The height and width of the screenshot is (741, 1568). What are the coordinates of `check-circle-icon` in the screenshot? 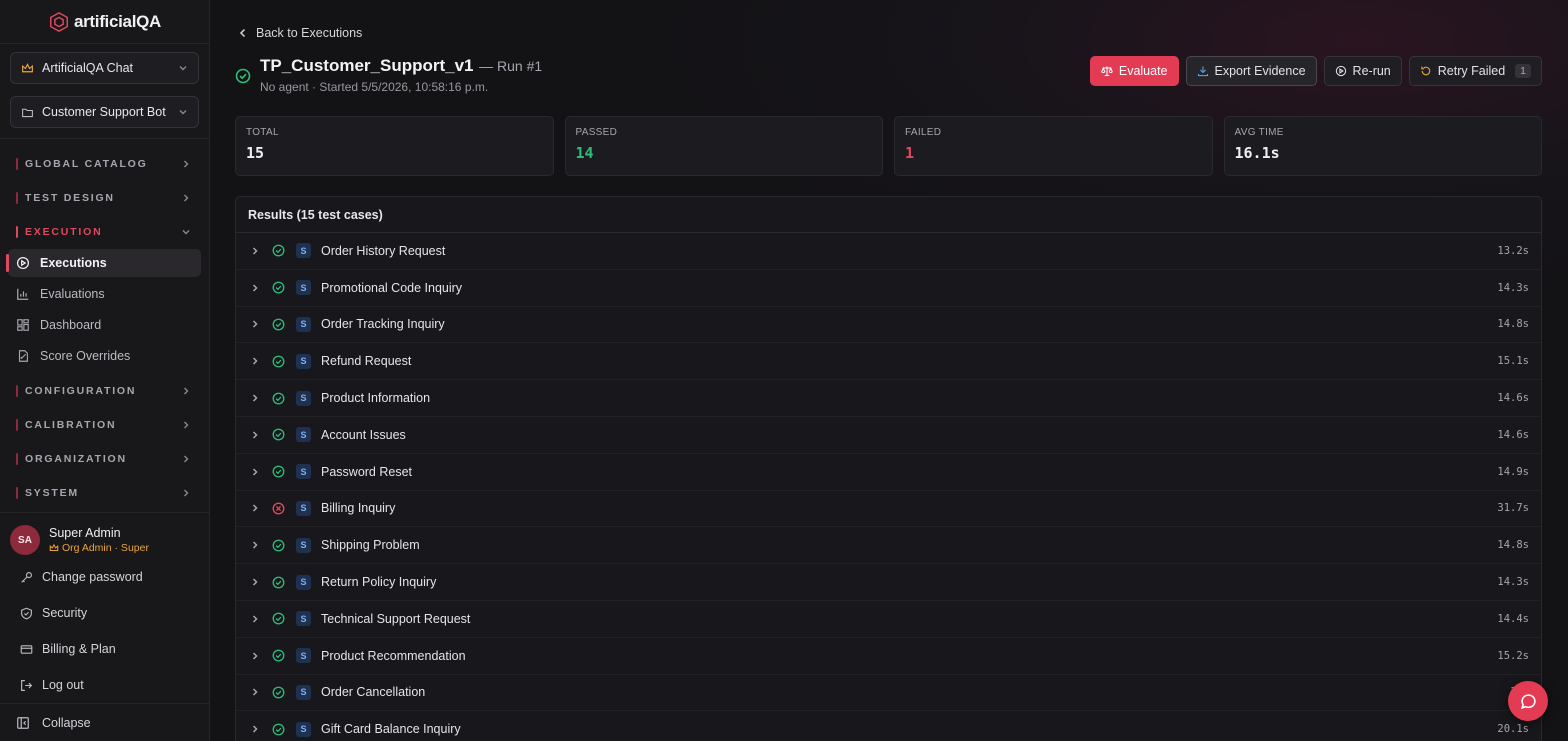 It's located at (278, 287).